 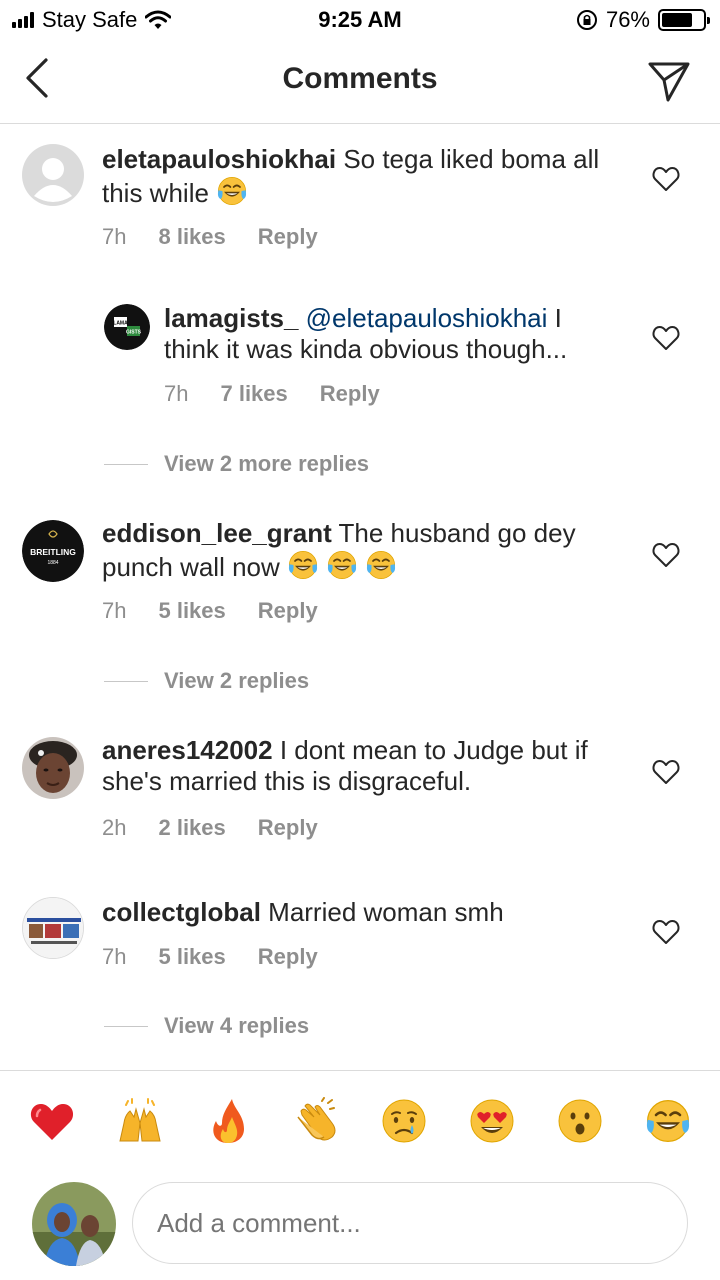 I want to click on view-replies-label: View 2 more replies, so click(x=267, y=463).